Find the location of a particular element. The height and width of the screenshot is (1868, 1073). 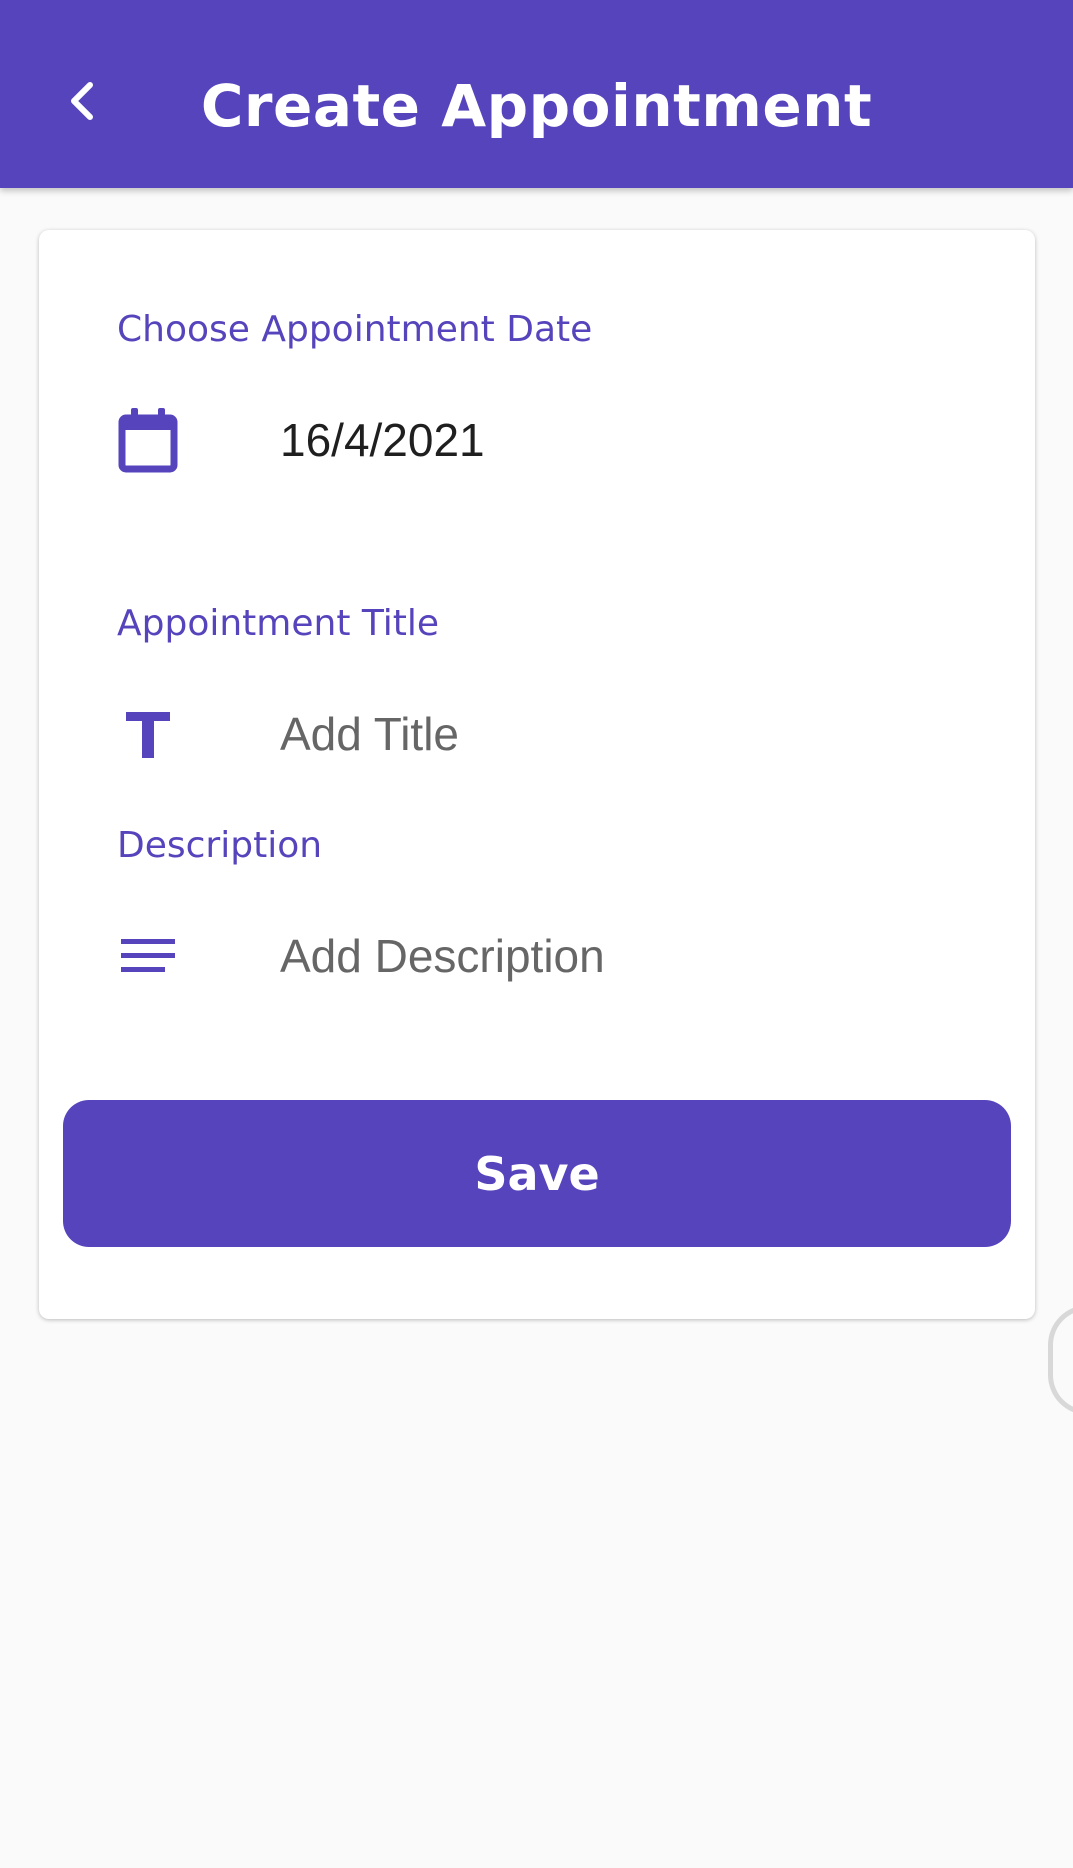

title-input is located at coordinates (630, 734).